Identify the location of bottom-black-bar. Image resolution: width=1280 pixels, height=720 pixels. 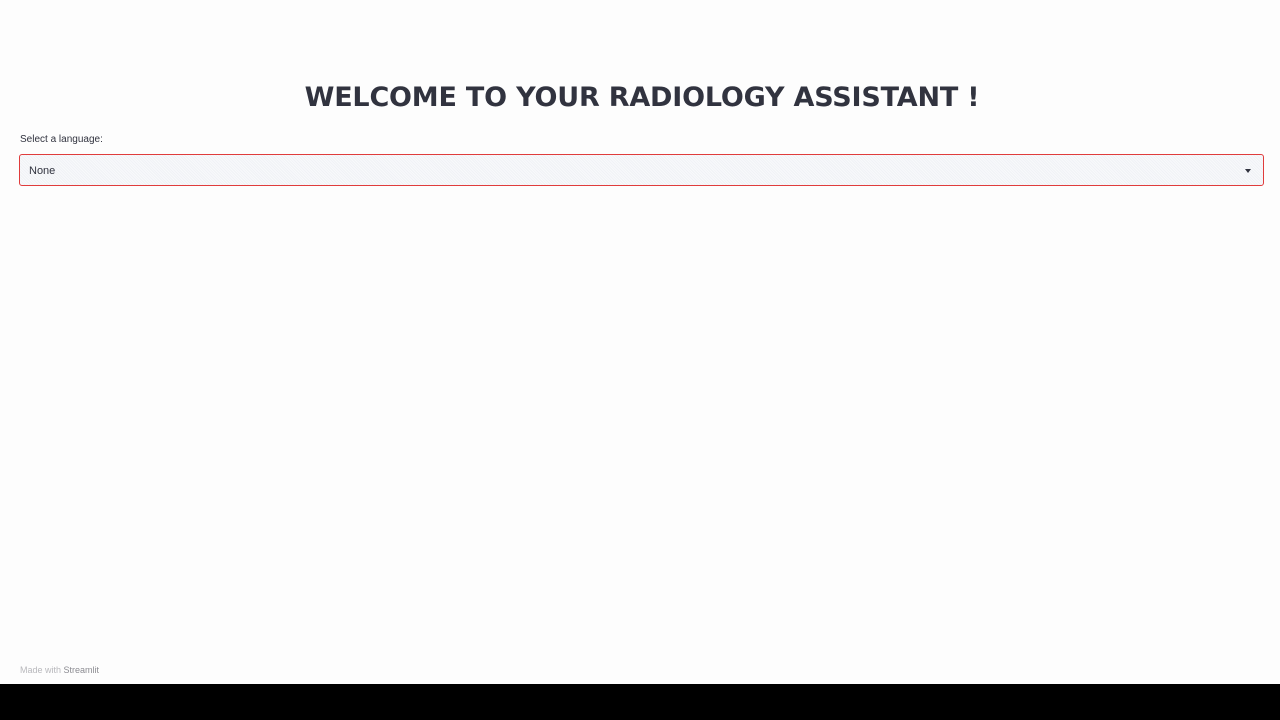
(640, 702).